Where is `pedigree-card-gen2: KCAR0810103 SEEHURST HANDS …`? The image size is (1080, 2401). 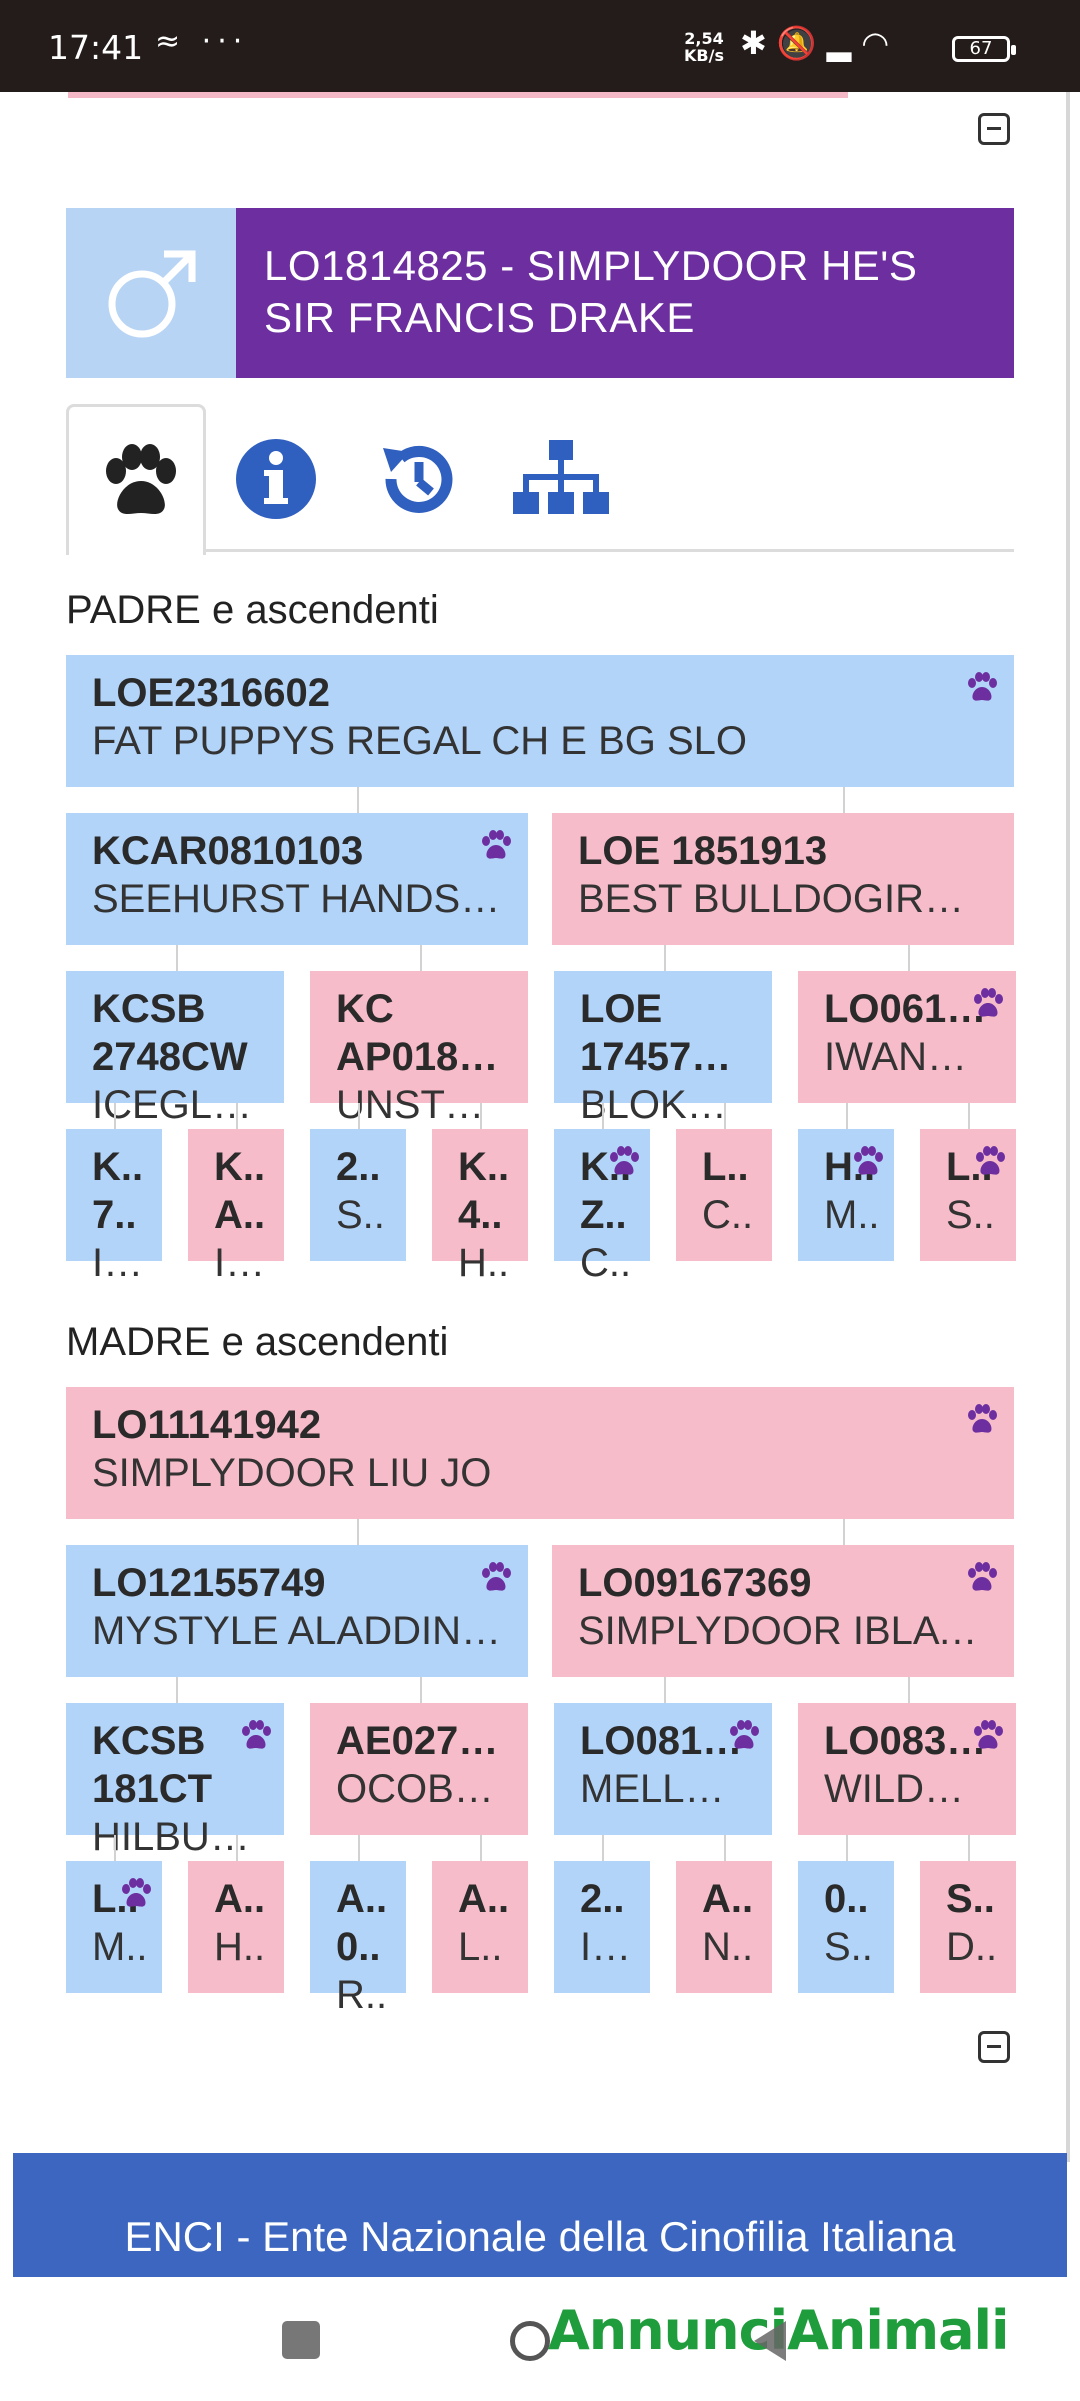
pedigree-card-gen2: KCAR0810103 SEEHURST HANDS … is located at coordinates (297, 879).